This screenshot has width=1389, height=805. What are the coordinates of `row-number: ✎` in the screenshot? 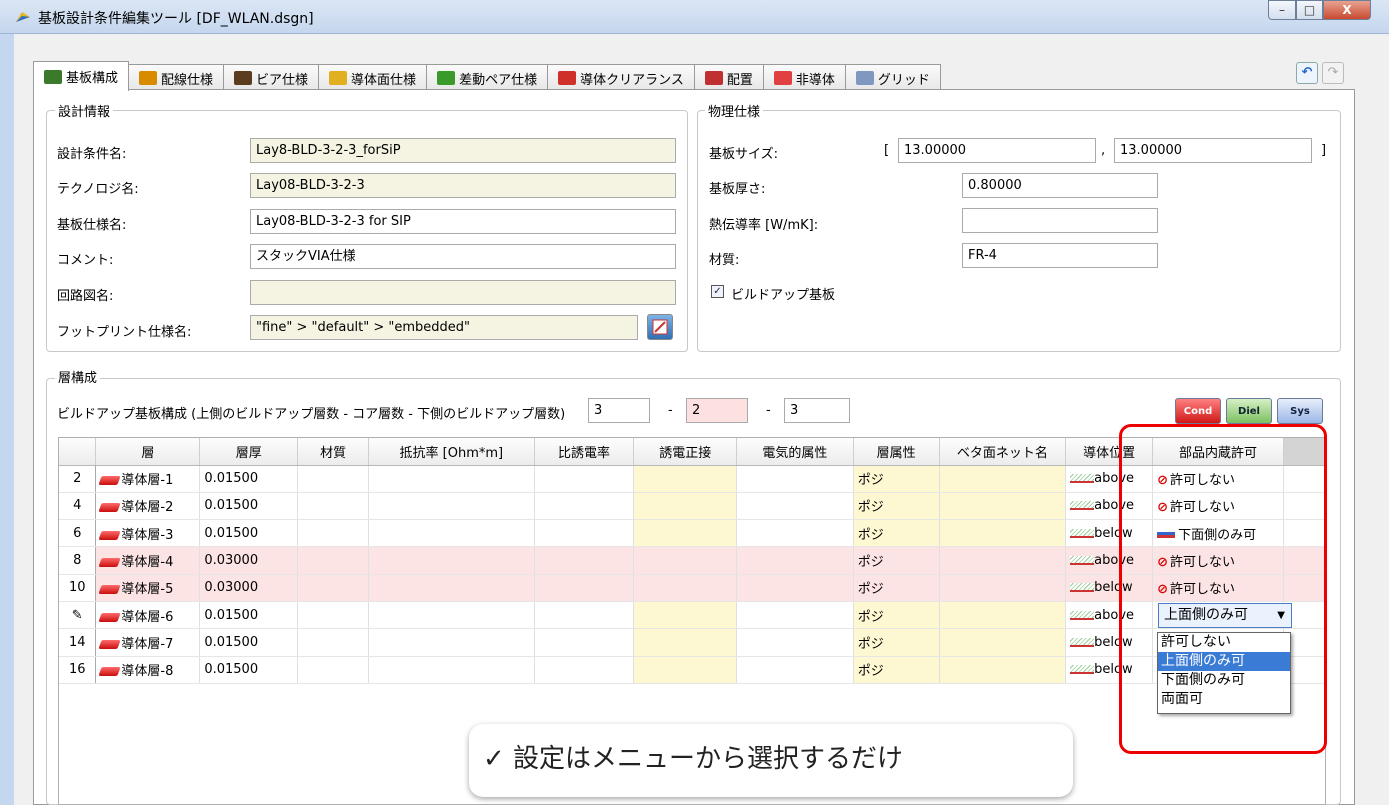 It's located at (78, 615).